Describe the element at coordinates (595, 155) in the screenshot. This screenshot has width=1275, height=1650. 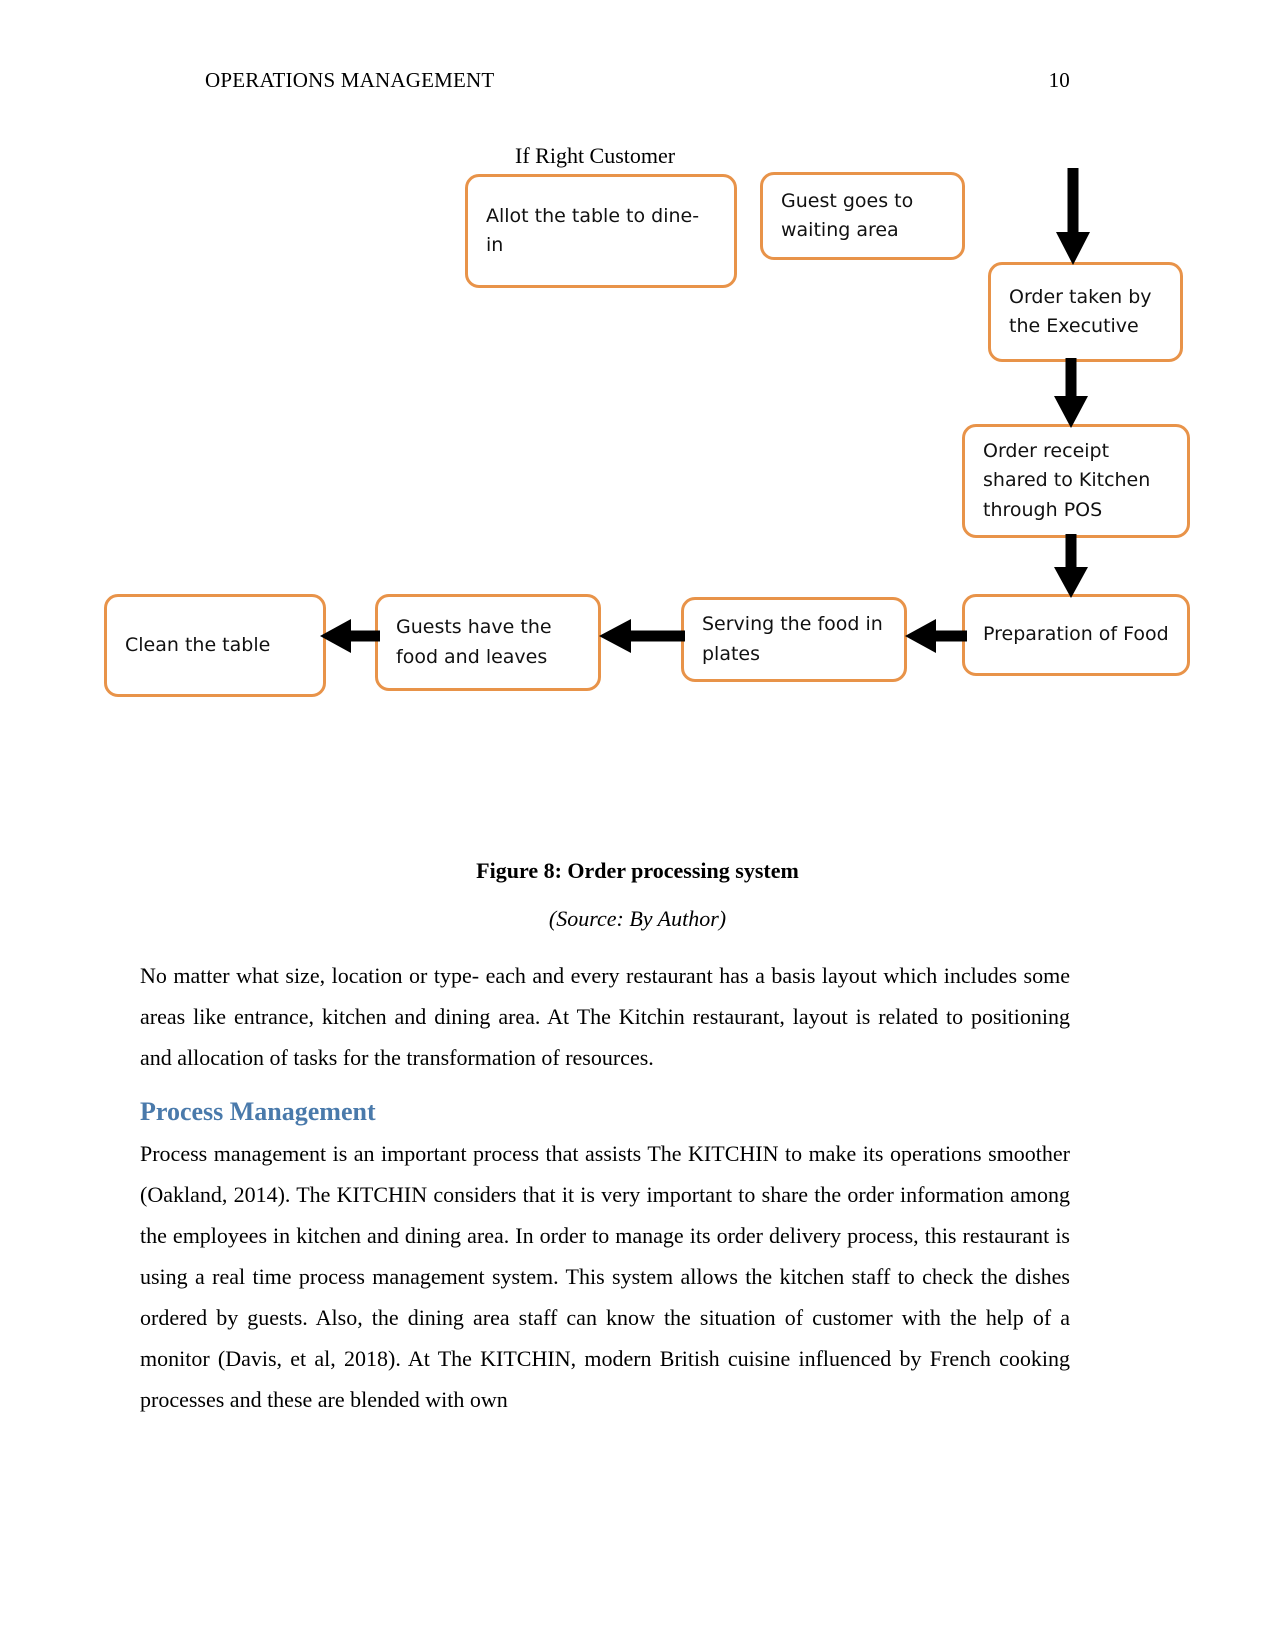
I see `flowchart-label-if-right-customer: If Right Customer` at that location.